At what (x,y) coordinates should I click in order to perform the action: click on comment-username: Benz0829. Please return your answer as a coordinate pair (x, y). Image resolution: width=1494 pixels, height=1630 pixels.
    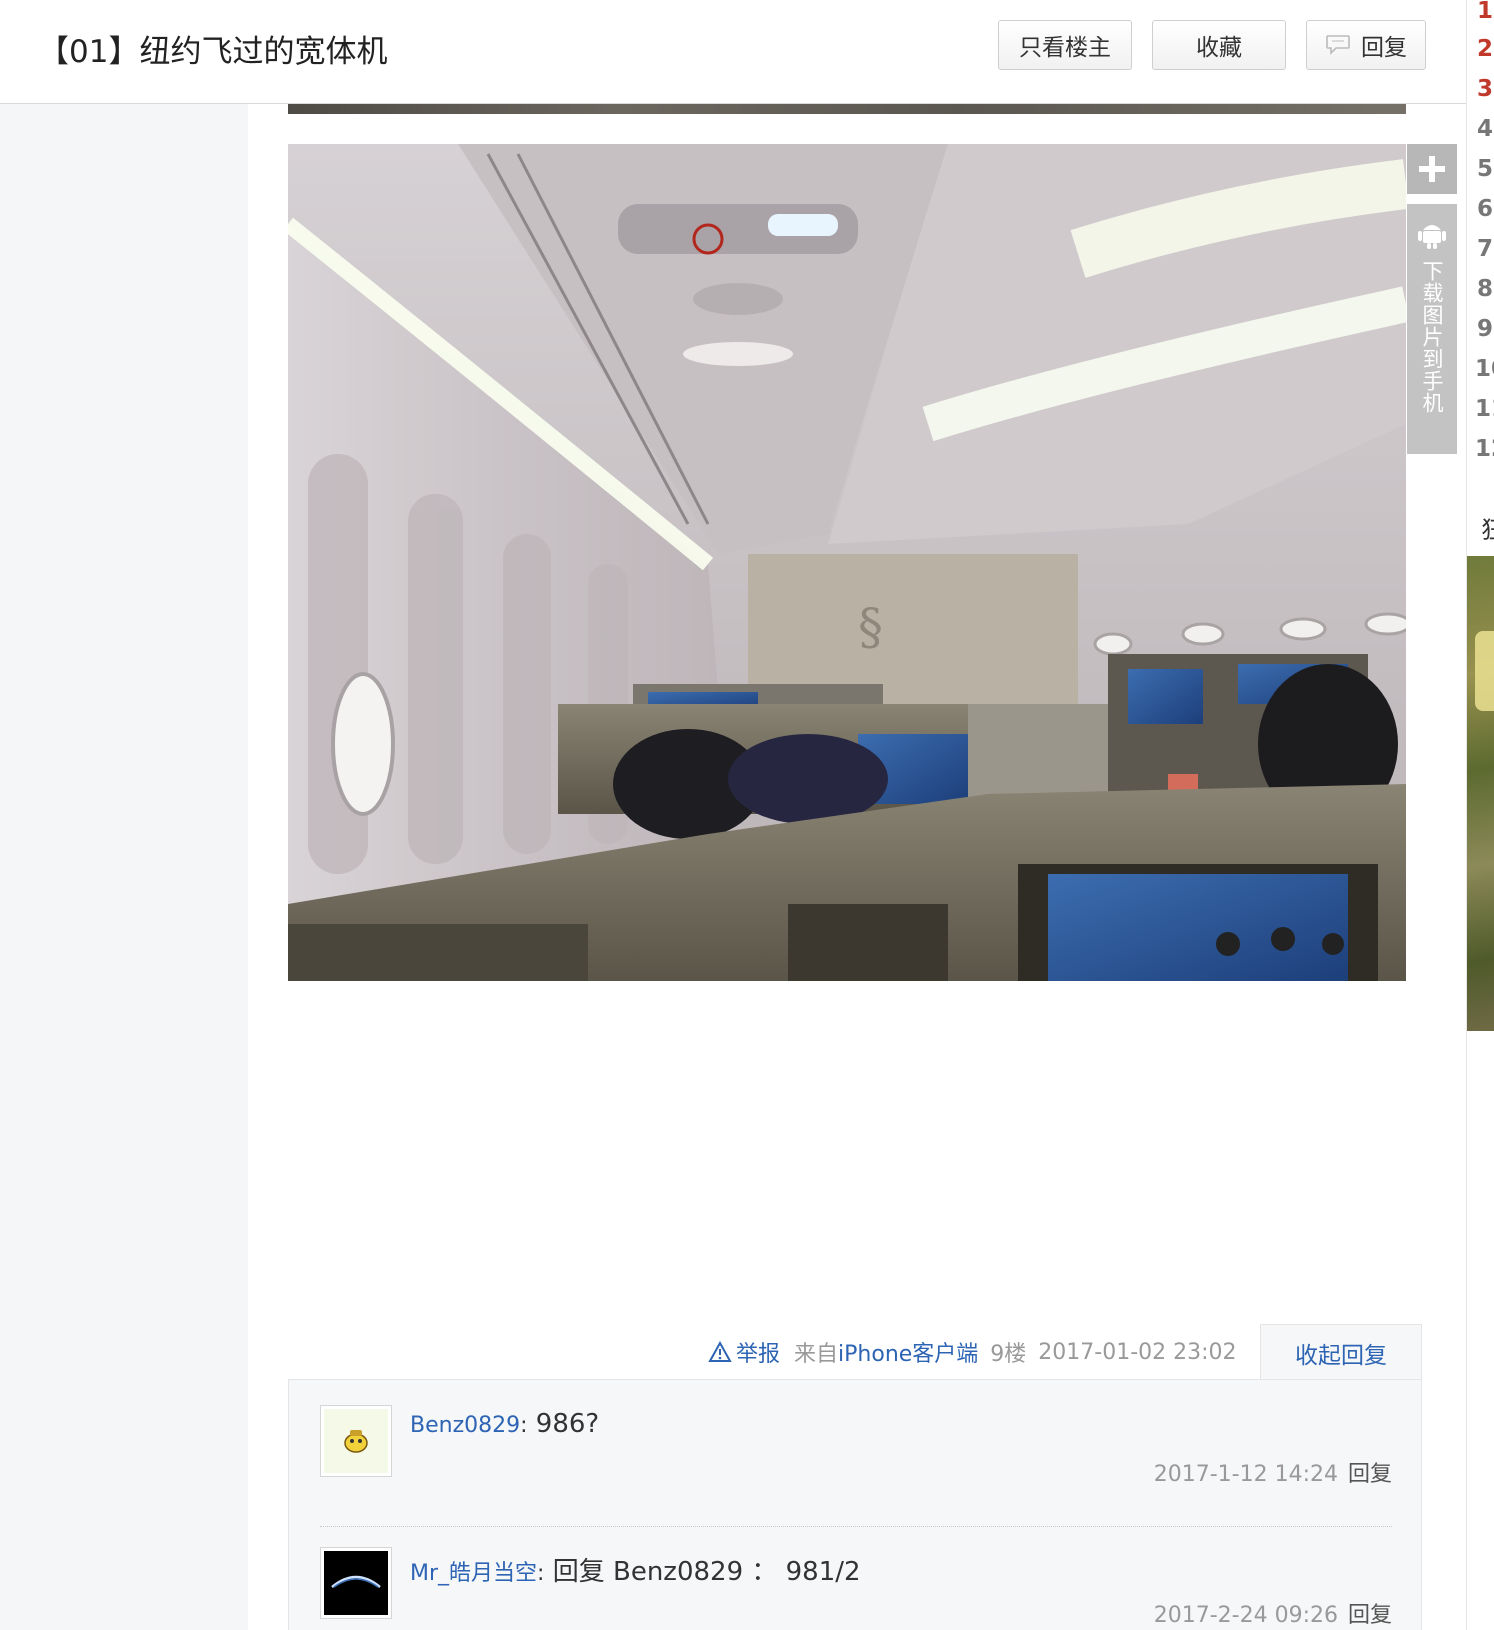
    Looking at the image, I should click on (465, 1425).